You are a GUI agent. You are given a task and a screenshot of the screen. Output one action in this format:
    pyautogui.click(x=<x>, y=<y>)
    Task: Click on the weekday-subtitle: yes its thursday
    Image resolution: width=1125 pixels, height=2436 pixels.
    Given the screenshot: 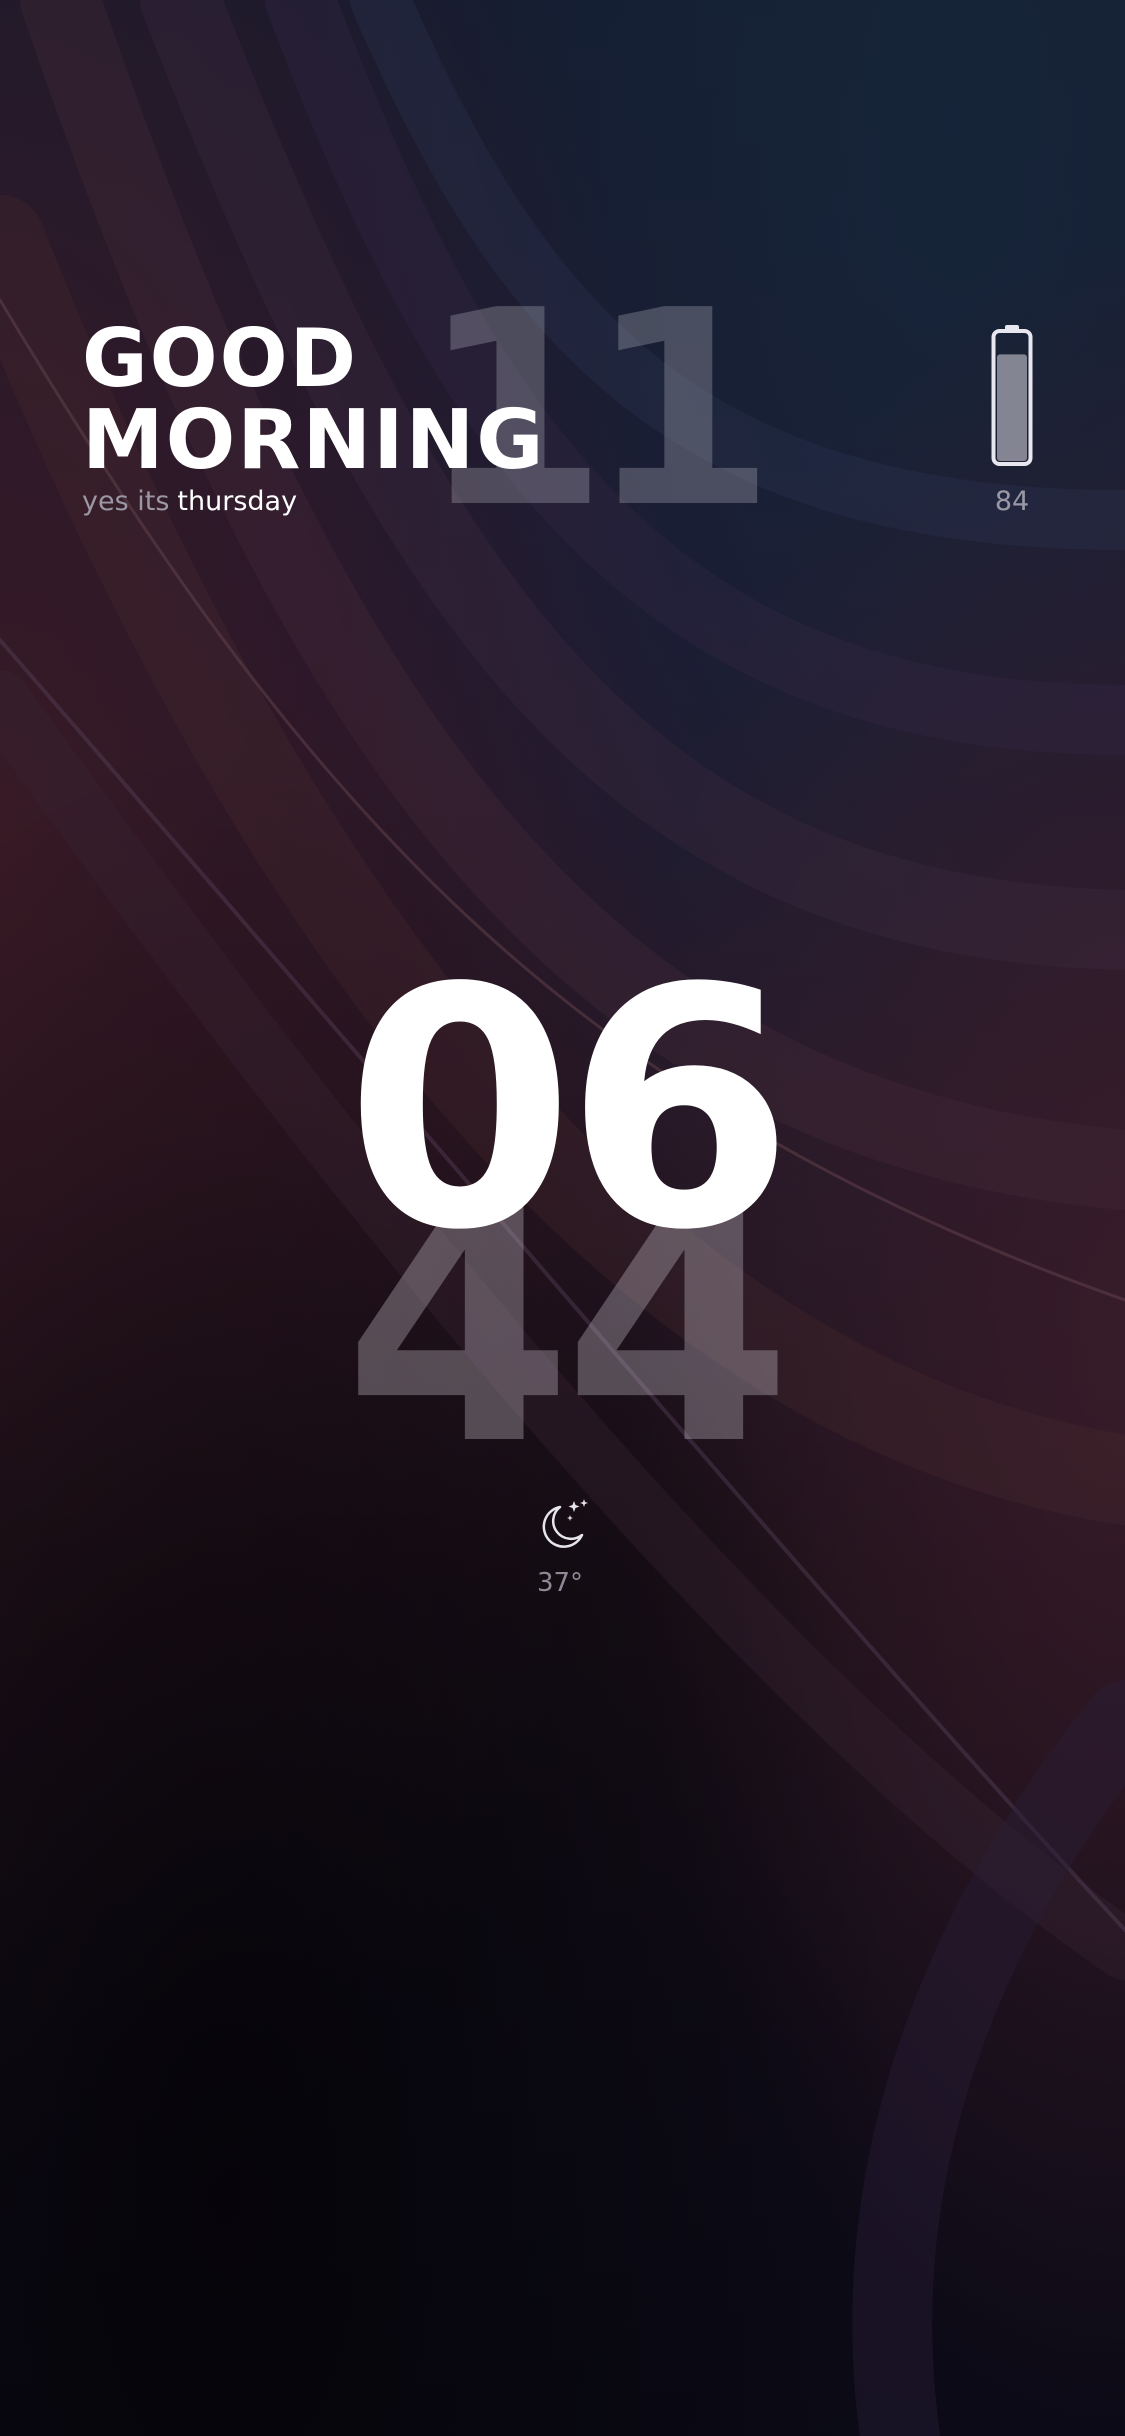 What is the action you would take?
    pyautogui.click(x=189, y=501)
    